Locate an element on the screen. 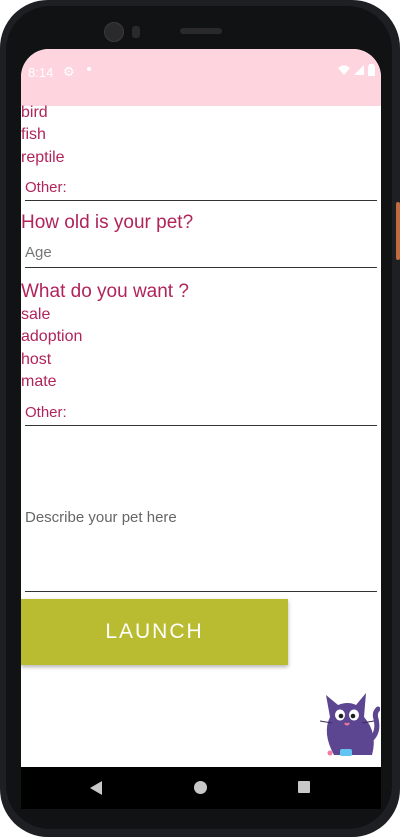 The image size is (400, 837). pet-type-option-reptile: reptile is located at coordinates (43, 158).